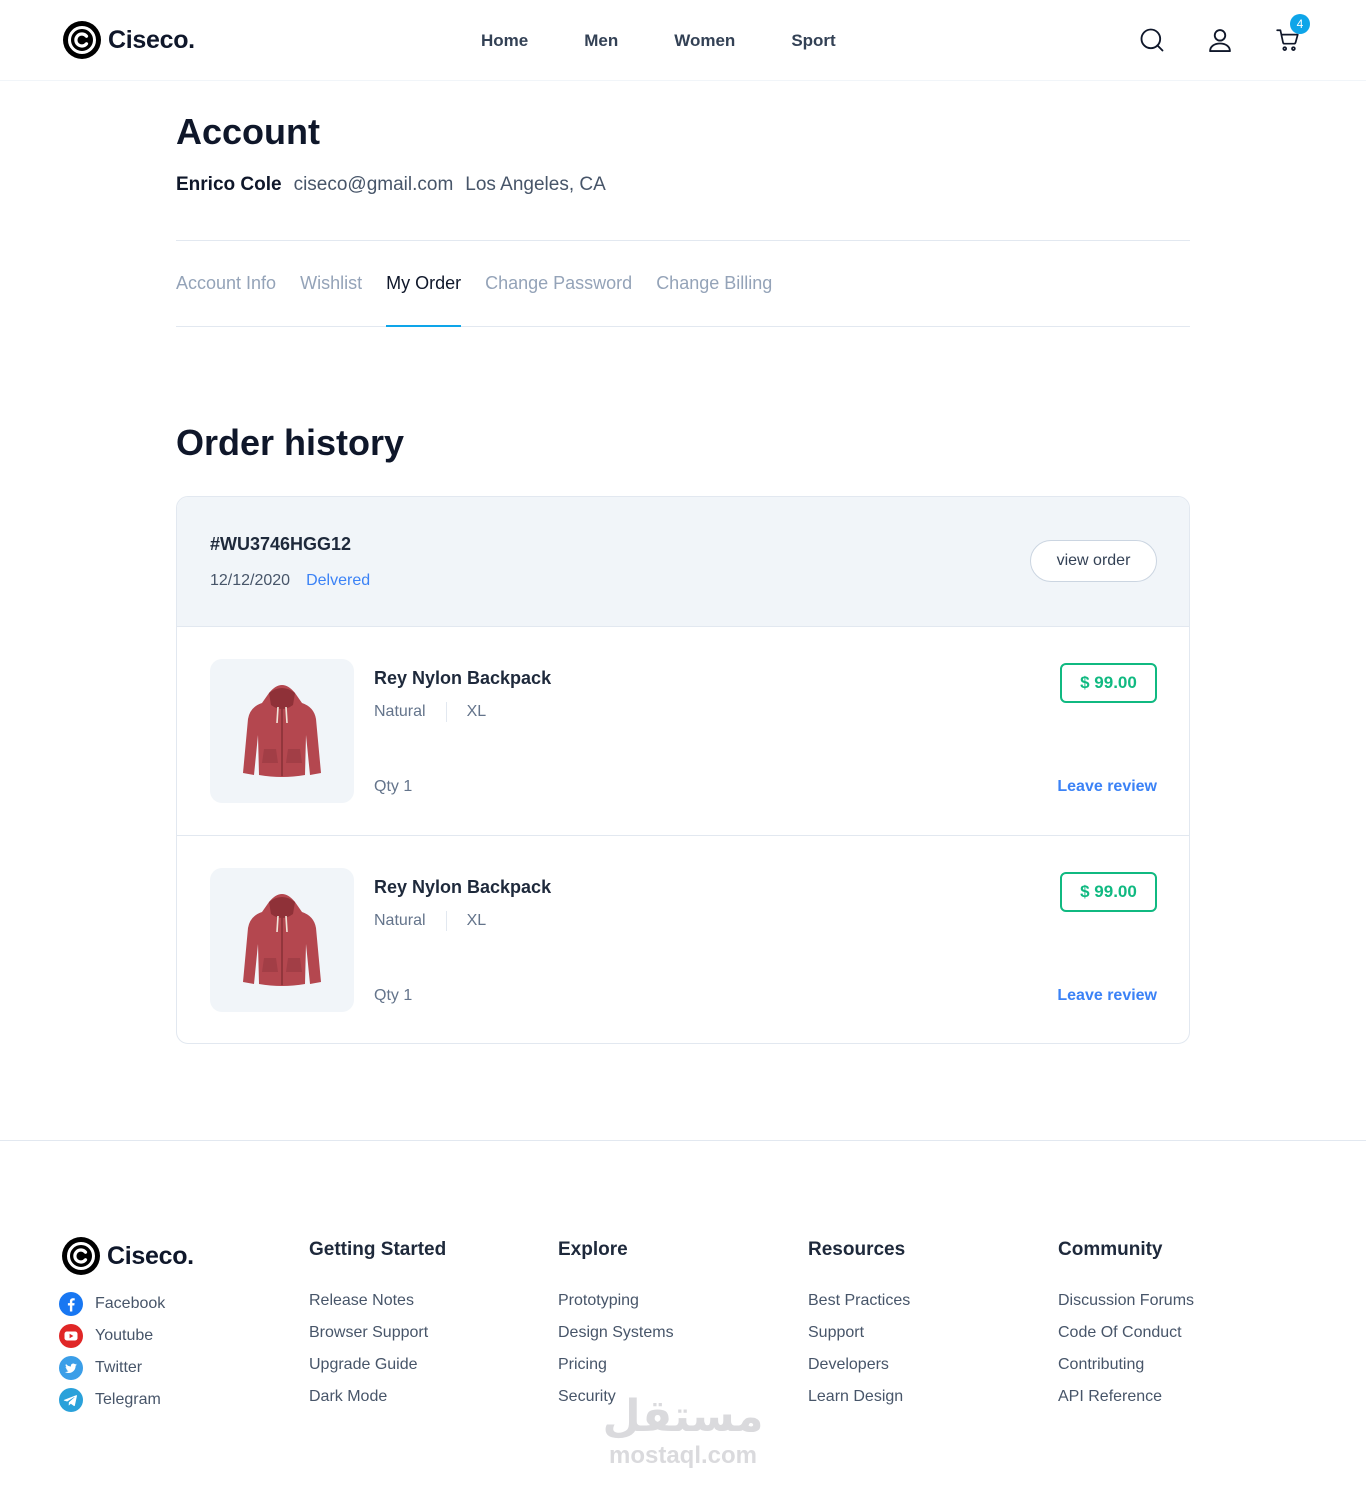 This screenshot has width=1366, height=1505. What do you see at coordinates (71, 1368) in the screenshot?
I see `twitter-icon` at bounding box center [71, 1368].